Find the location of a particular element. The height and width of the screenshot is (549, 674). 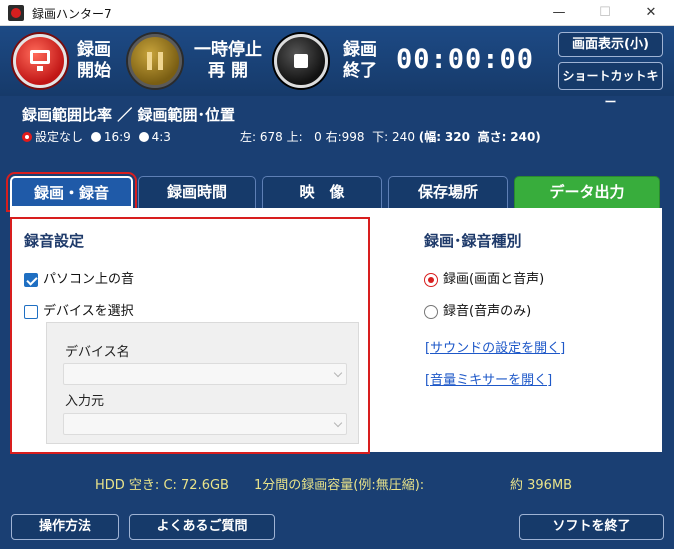

open-sound-settings-link: [サウンドの設定を開く] is located at coordinates (495, 346).